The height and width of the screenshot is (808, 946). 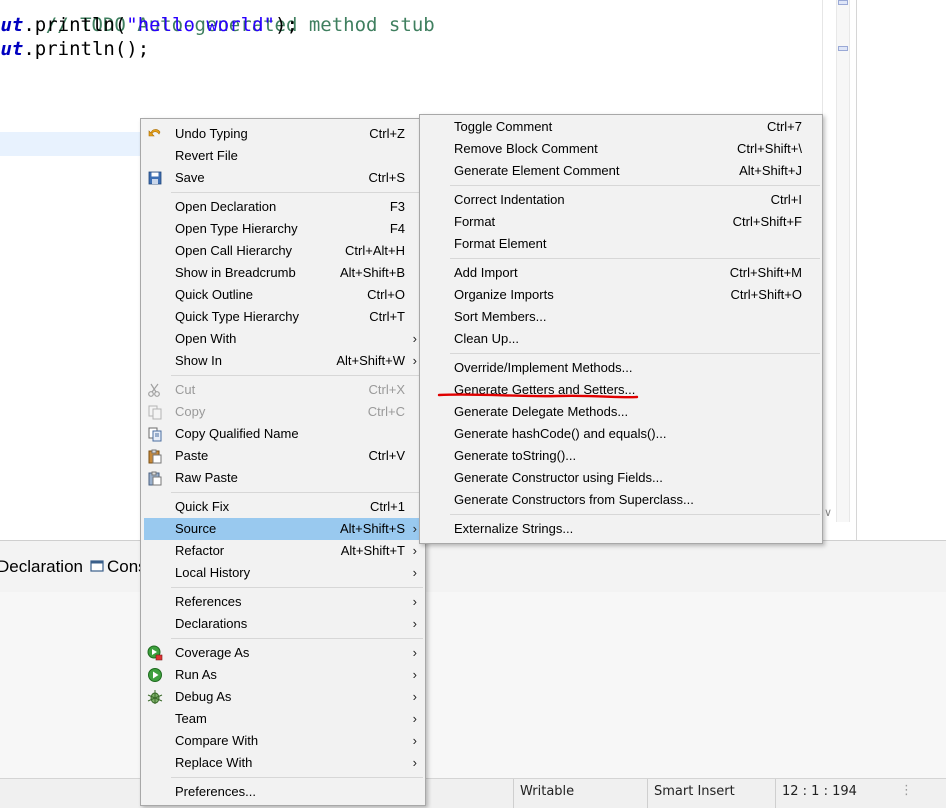 What do you see at coordinates (214, 294) in the screenshot?
I see `menu-item-label: Quick Outline` at bounding box center [214, 294].